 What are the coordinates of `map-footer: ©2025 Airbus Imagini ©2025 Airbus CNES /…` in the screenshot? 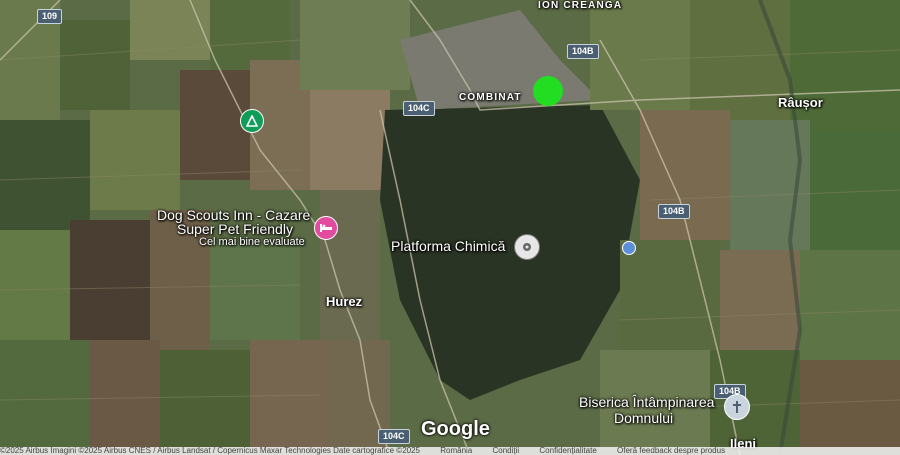 It's located at (450, 451).